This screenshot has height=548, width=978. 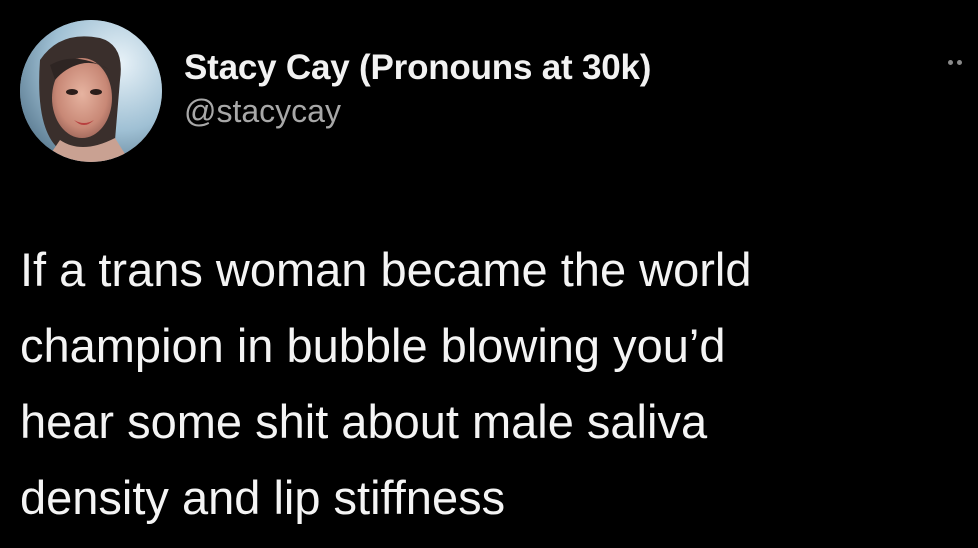 What do you see at coordinates (386, 269) in the screenshot?
I see `tweet-text-line: If a trans woman became the world` at bounding box center [386, 269].